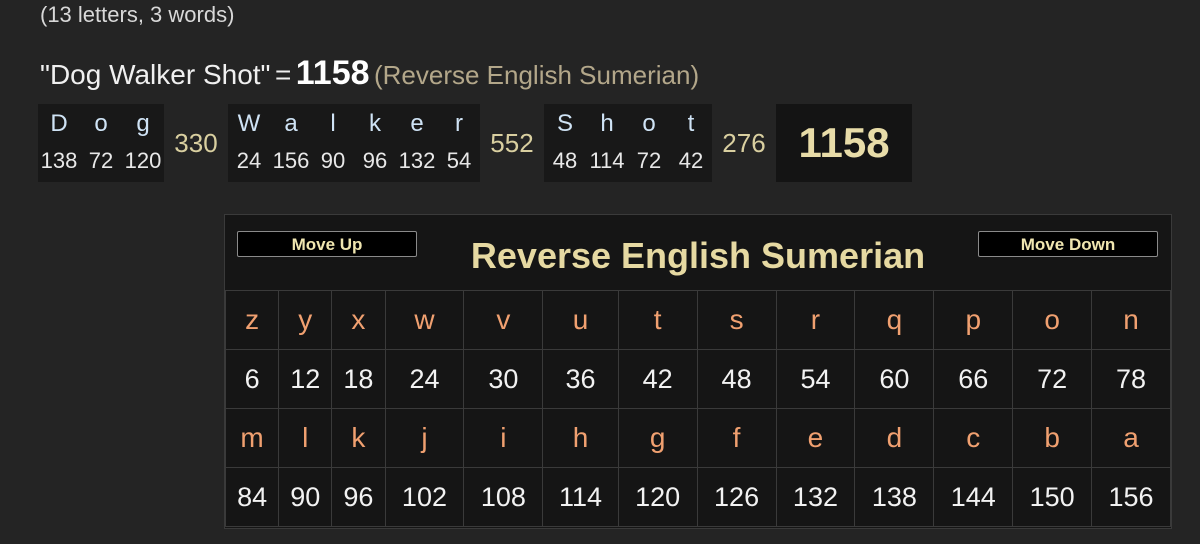  Describe the element at coordinates (536, 75) in the screenshot. I see `cipher-name: (Reverse English Sumerian)` at that location.